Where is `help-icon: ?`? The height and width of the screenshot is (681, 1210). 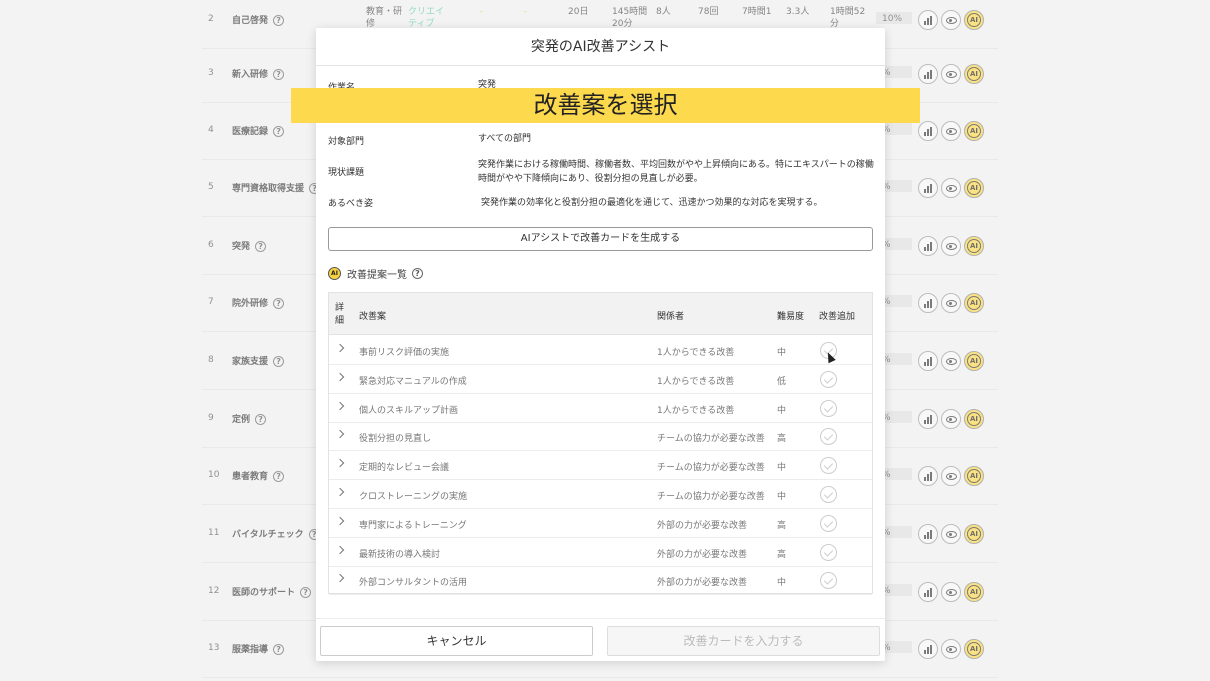 help-icon: ? is located at coordinates (417, 273).